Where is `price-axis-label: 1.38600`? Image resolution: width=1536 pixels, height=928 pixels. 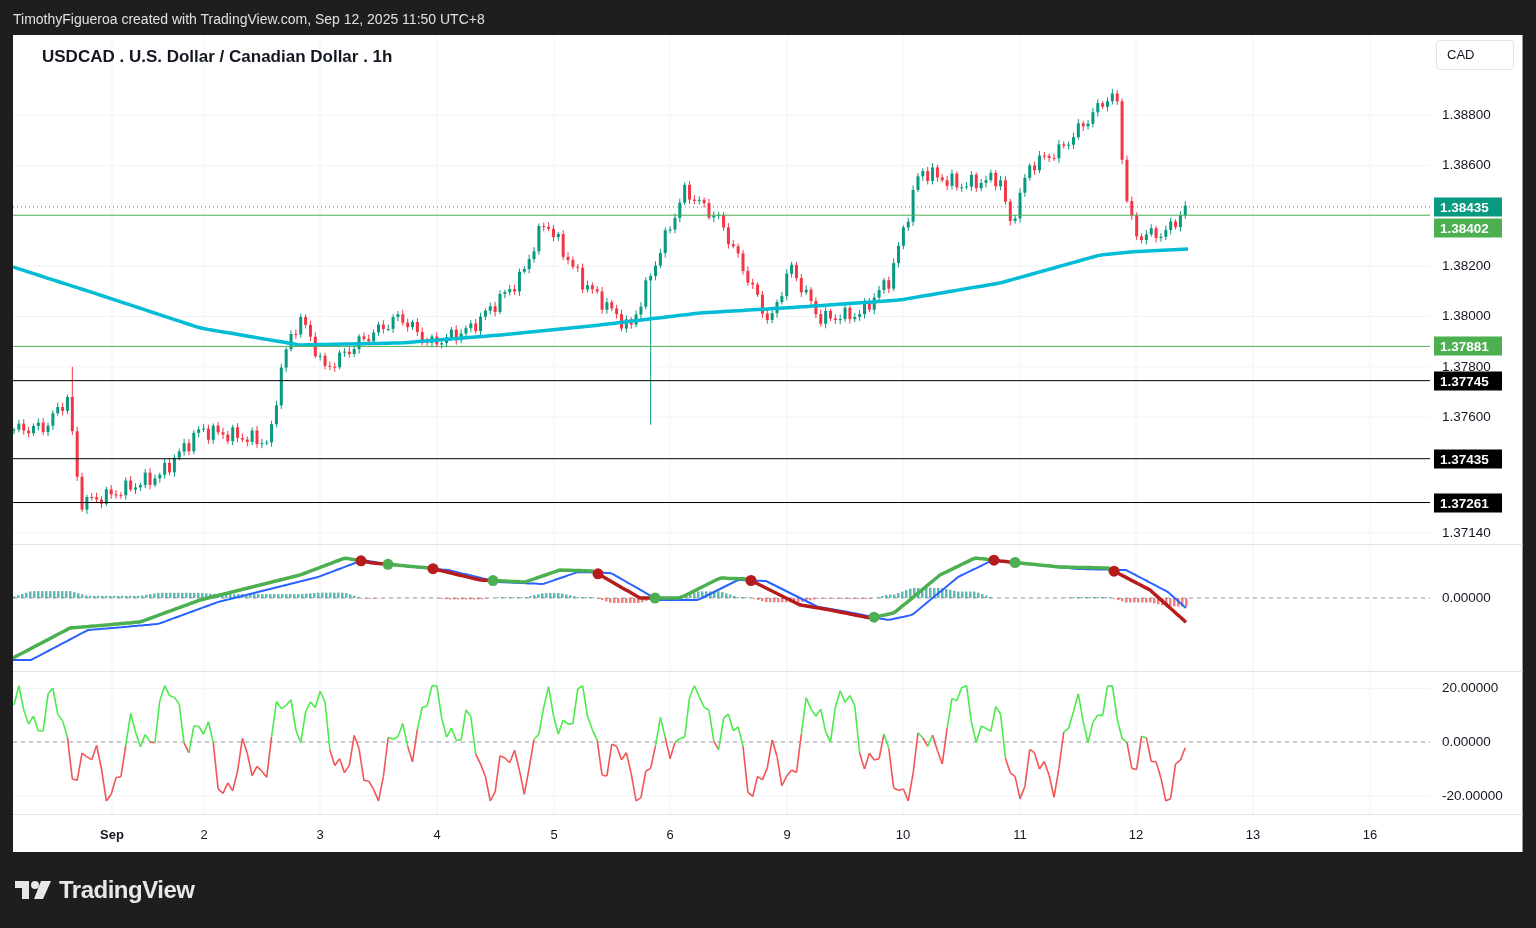 price-axis-label: 1.38600 is located at coordinates (1466, 165).